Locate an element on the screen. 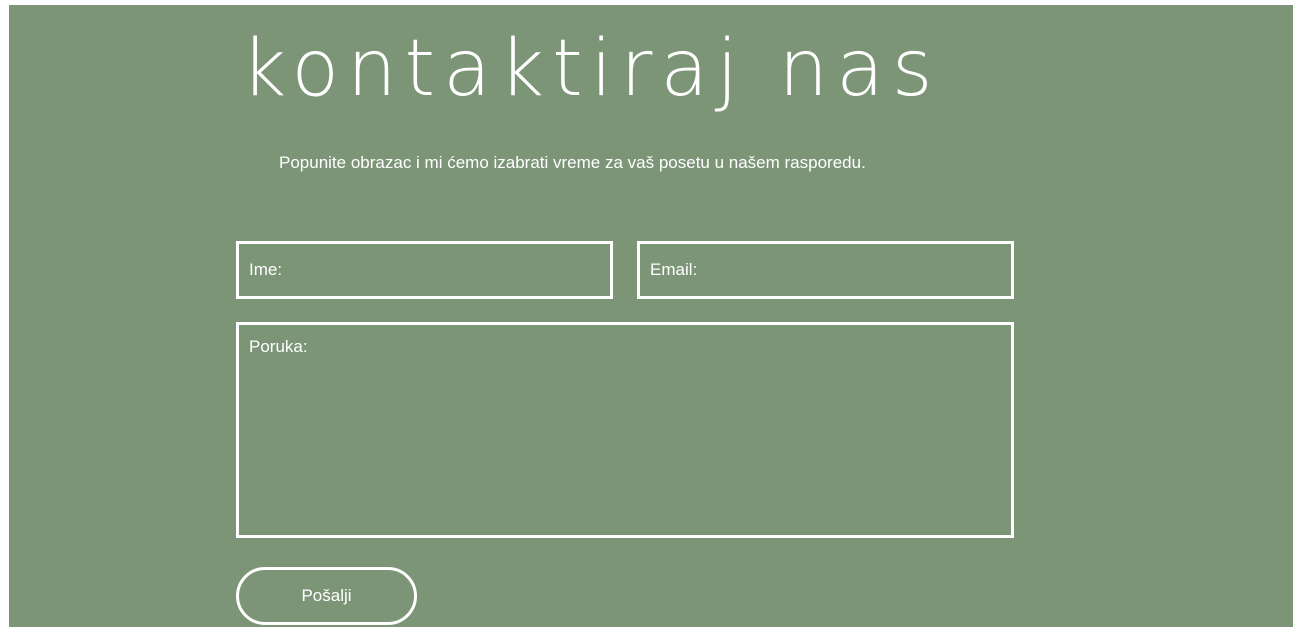 Image resolution: width=1301 pixels, height=627 pixels. submit-button: Pošalji is located at coordinates (326, 596).